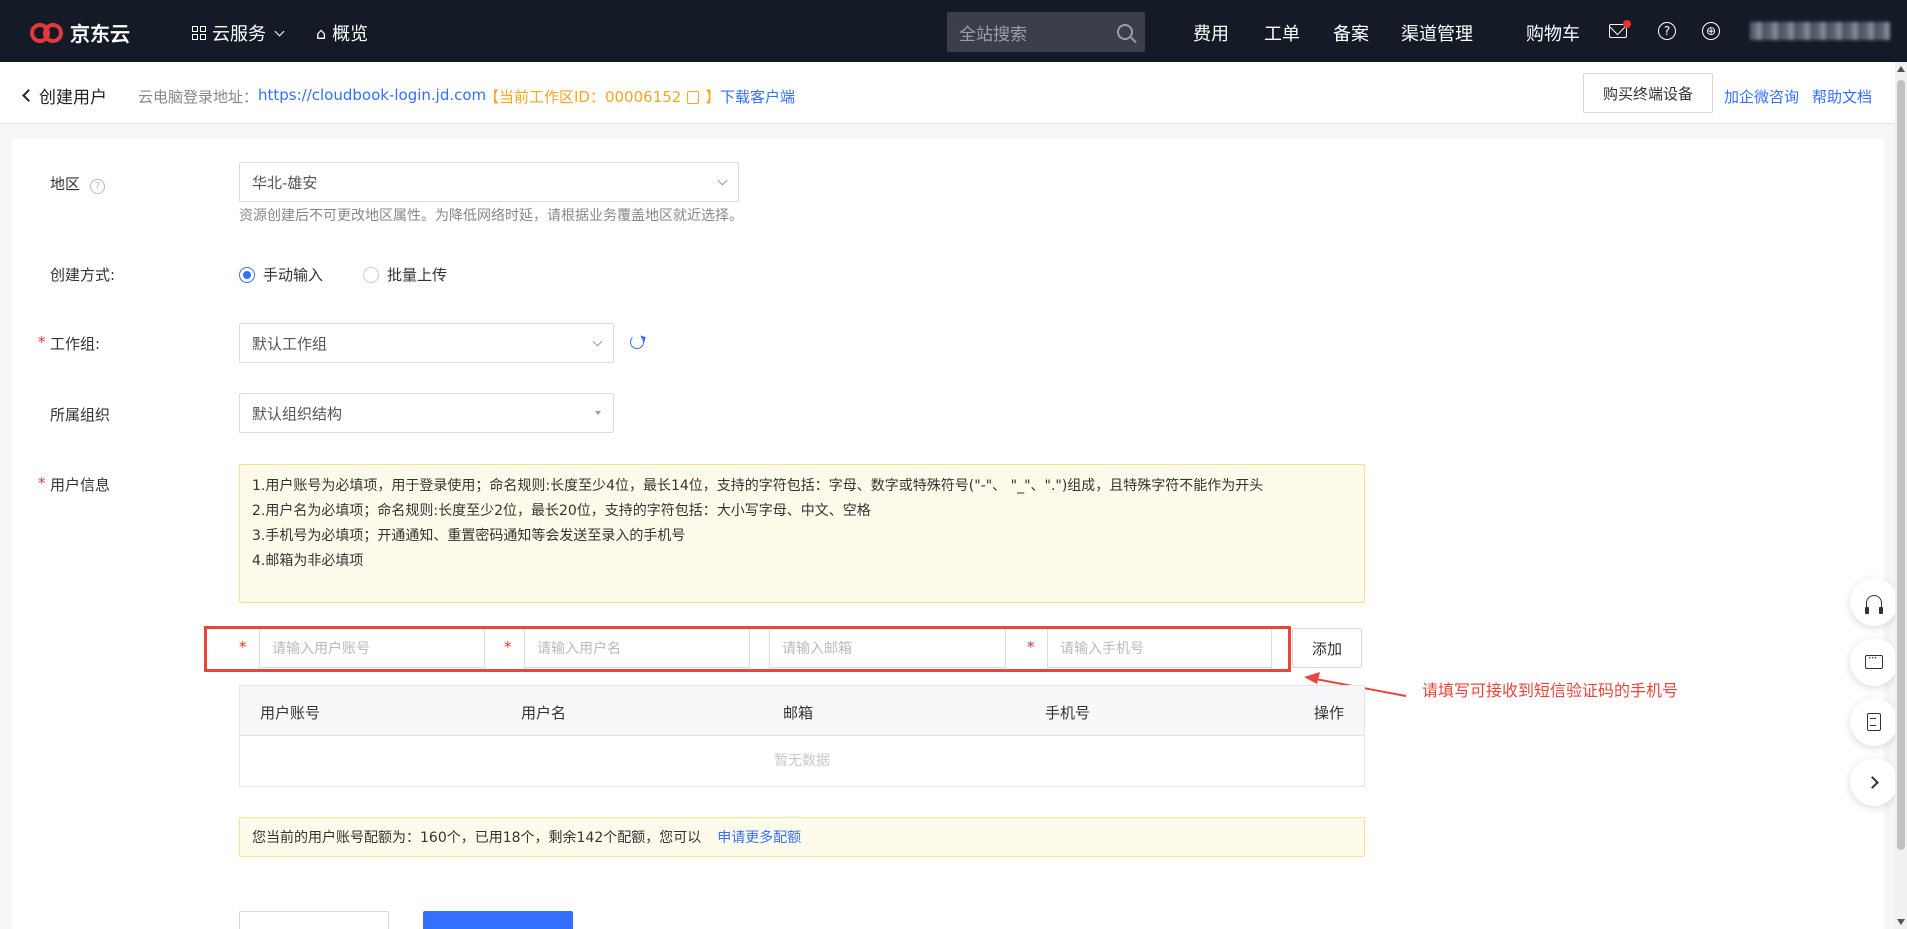 This screenshot has width=1907, height=929. What do you see at coordinates (713, 97) in the screenshot?
I see `workspace-id-close: 】` at bounding box center [713, 97].